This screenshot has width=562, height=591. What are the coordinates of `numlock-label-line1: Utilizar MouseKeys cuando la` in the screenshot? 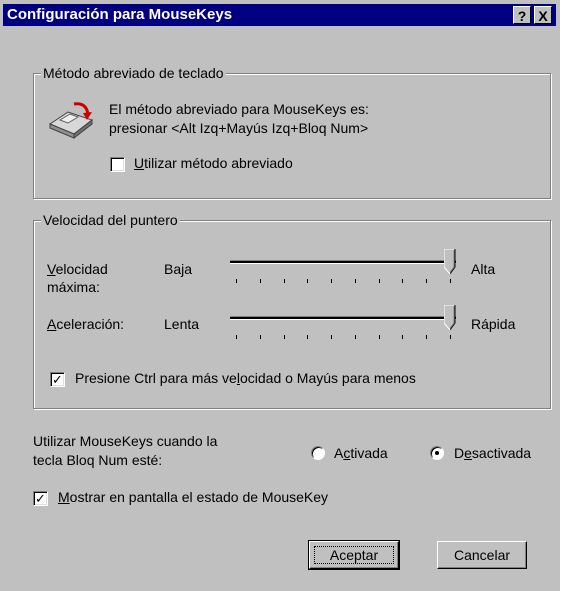 It's located at (125, 441).